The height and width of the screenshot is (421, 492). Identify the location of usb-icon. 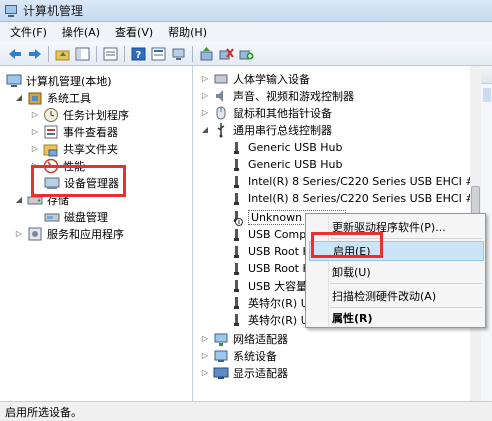
(221, 130).